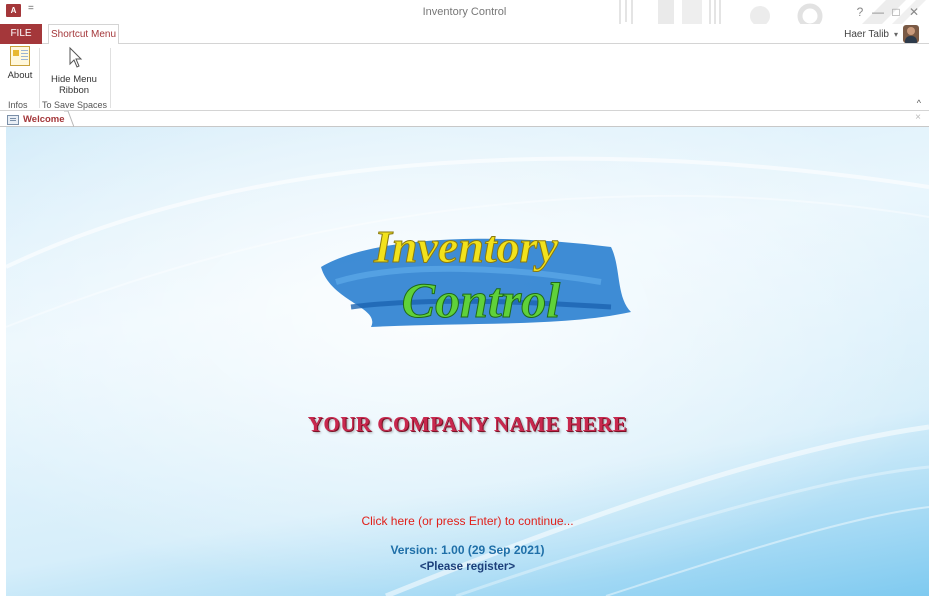 The width and height of the screenshot is (929, 596). What do you see at coordinates (895, 34) in the screenshot?
I see `chevron-down-icon: ▾` at bounding box center [895, 34].